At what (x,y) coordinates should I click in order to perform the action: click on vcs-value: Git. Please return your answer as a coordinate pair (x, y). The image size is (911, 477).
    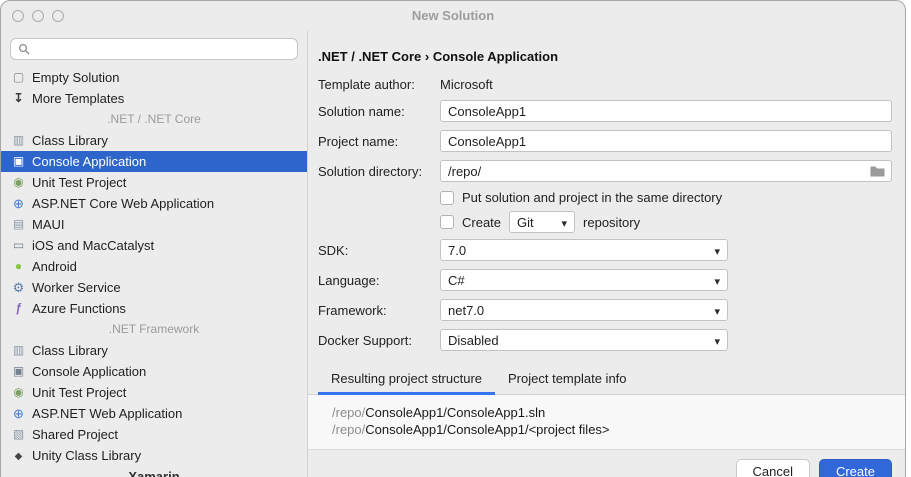
    Looking at the image, I should click on (525, 222).